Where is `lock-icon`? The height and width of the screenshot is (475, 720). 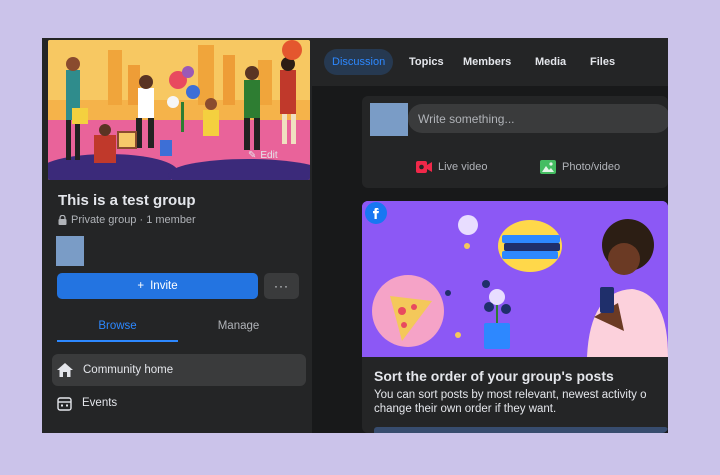 lock-icon is located at coordinates (62, 220).